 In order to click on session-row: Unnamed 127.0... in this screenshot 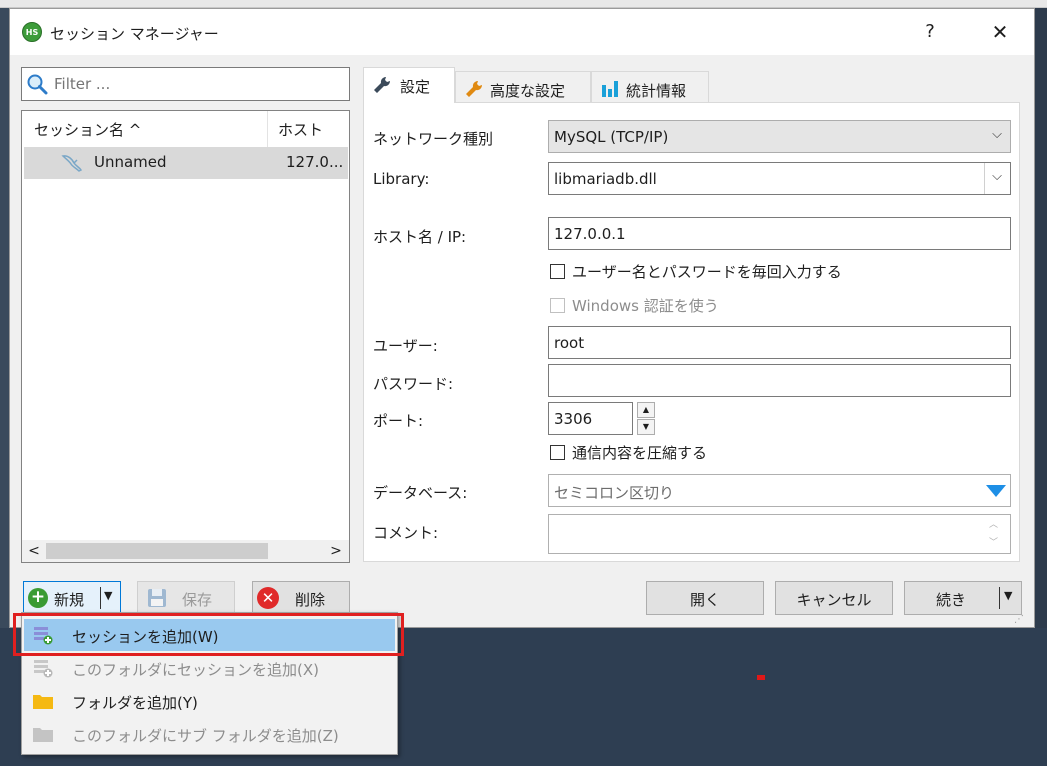, I will do `click(186, 163)`.